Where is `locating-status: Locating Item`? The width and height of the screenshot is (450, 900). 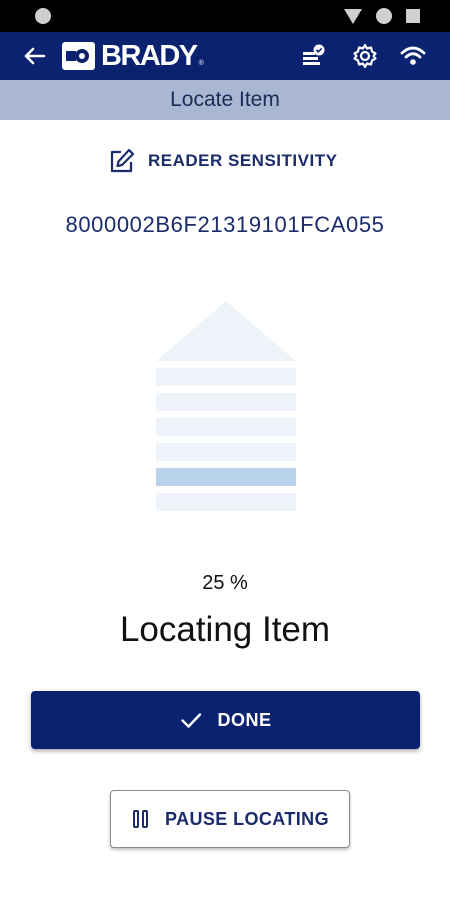 locating-status: Locating Item is located at coordinates (225, 629).